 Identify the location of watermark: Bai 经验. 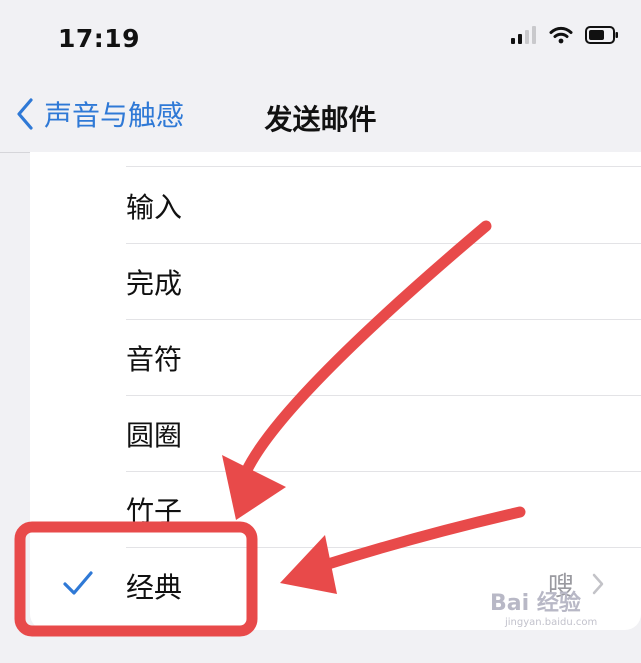
(535, 603).